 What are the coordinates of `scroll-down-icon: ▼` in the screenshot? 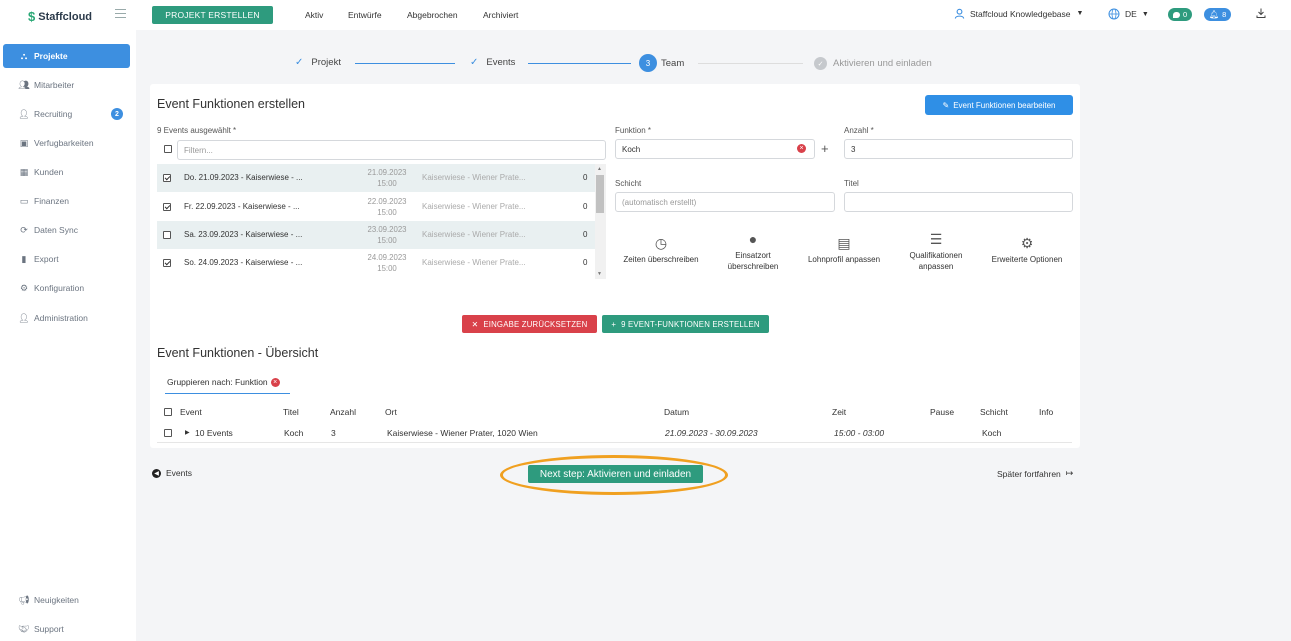 It's located at (599, 274).